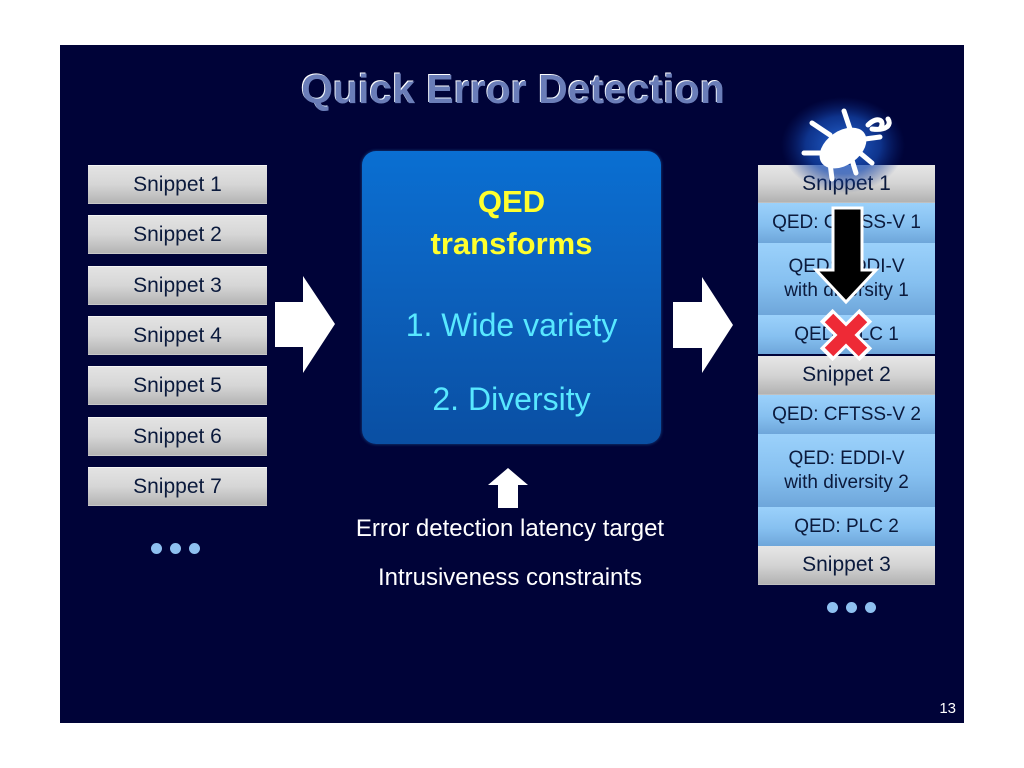 Image resolution: width=1024 pixels, height=768 pixels. What do you see at coordinates (846, 335) in the screenshot?
I see `error-x-icon` at bounding box center [846, 335].